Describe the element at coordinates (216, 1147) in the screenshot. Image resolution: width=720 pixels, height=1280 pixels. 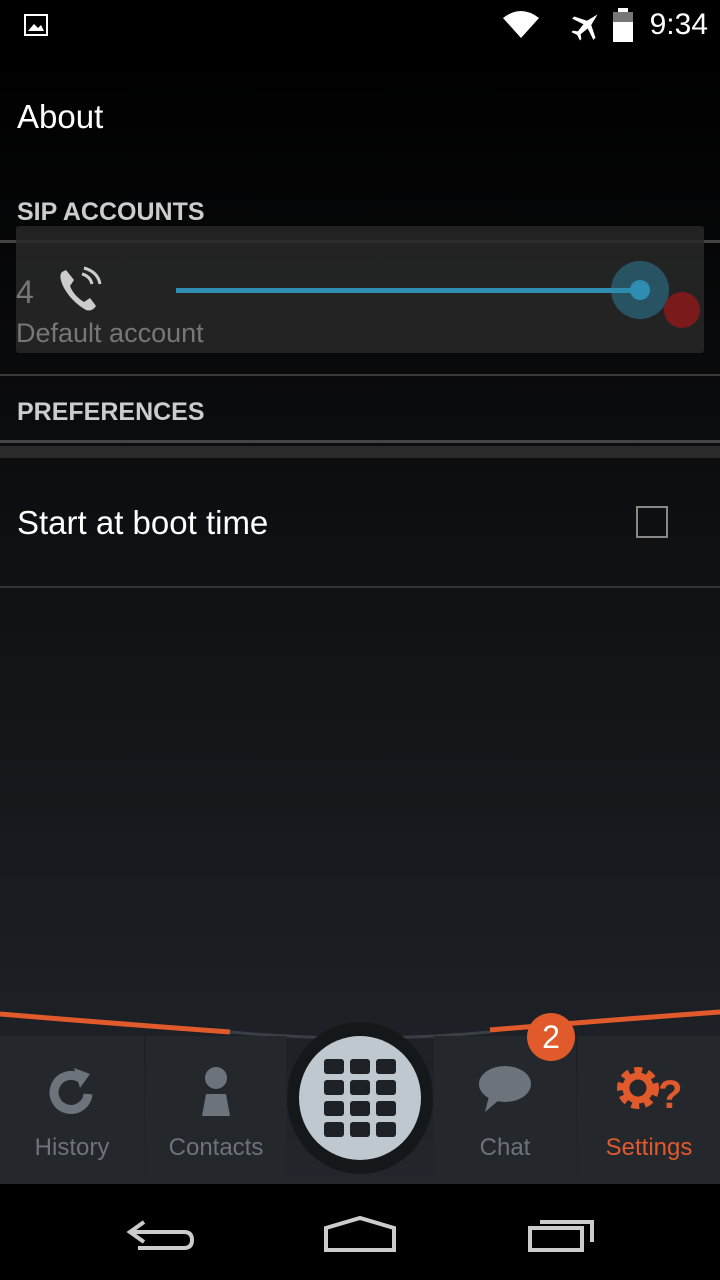
I see `tab-label: Contacts` at that location.